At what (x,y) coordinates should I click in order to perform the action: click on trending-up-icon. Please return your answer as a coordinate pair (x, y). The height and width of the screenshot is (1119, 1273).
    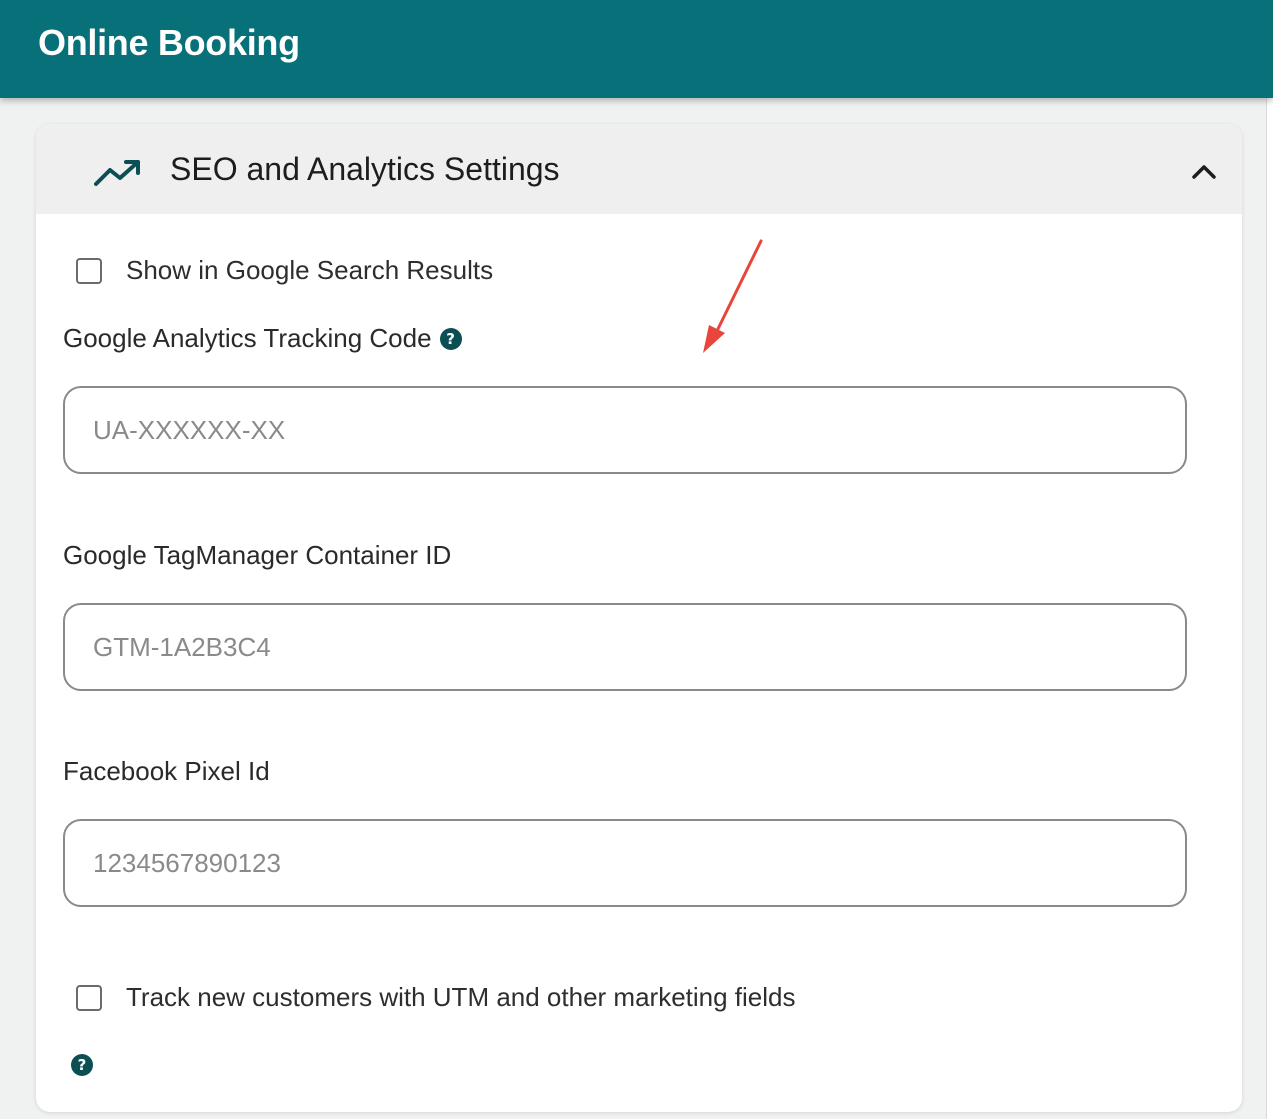
    Looking at the image, I should click on (117, 173).